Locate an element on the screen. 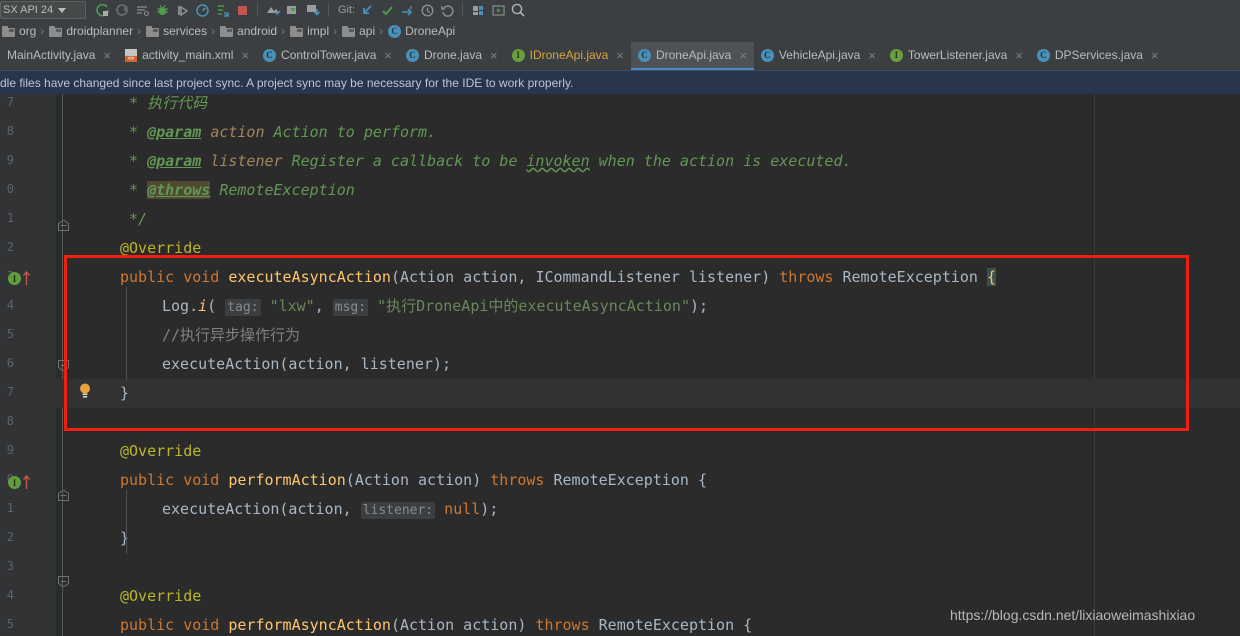 Image resolution: width=1240 pixels, height=636 pixels. breadcrumb-item-api: api is located at coordinates (358, 31).